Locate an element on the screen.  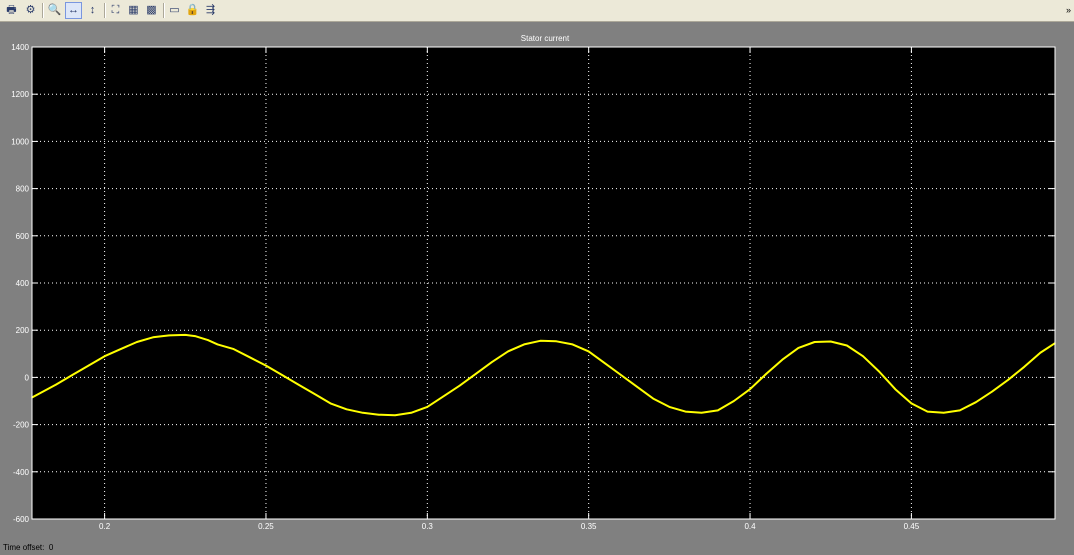
x-tick-label: 0.2 is located at coordinates (105, 526).